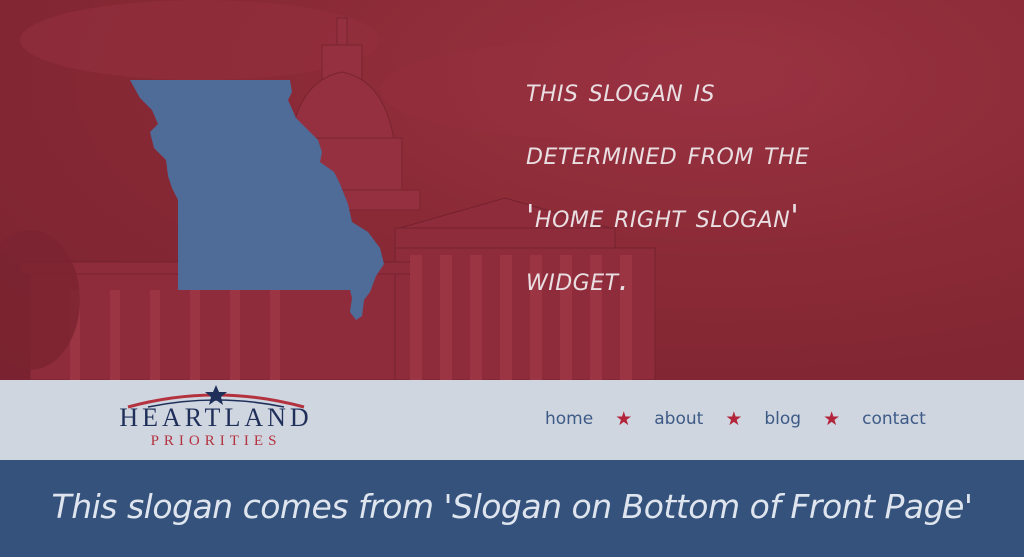 The image size is (1024, 557). I want to click on slogan-line: widget., so click(577, 280).